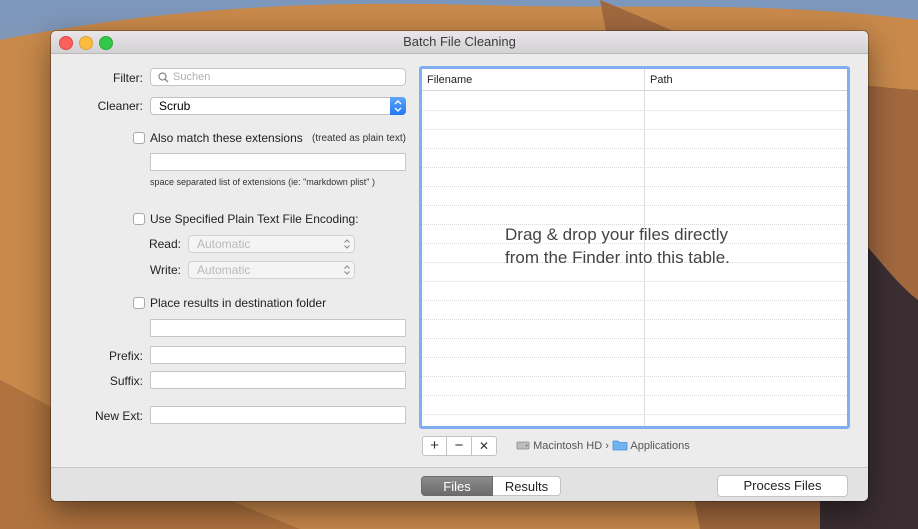 This screenshot has width=918, height=529. What do you see at coordinates (659, 446) in the screenshot?
I see `path-folder: Applications` at bounding box center [659, 446].